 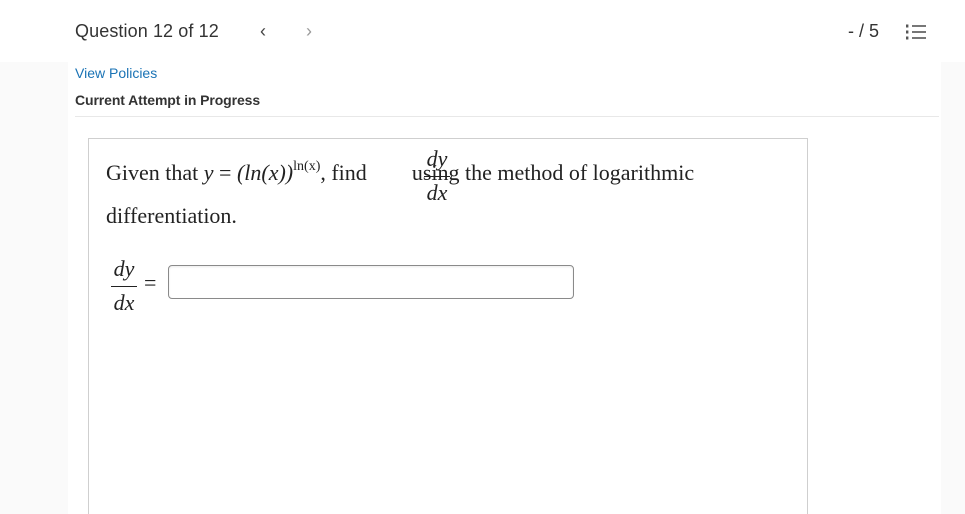 I want to click on chevron-left-icon: ‹, so click(x=263, y=31).